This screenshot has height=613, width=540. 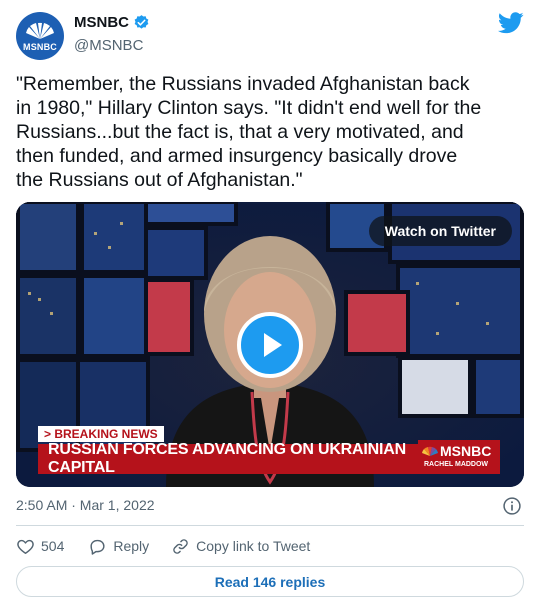 I want to click on like-count: 504, so click(x=53, y=546).